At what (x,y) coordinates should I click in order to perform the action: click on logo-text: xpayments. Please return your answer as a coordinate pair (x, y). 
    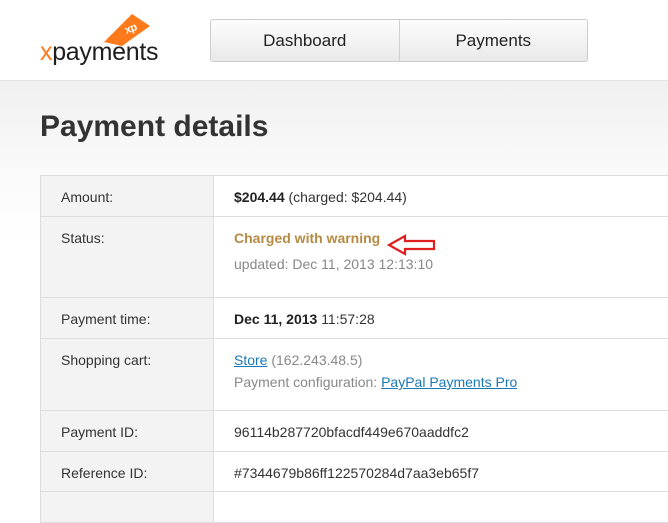
    Looking at the image, I should click on (99, 52).